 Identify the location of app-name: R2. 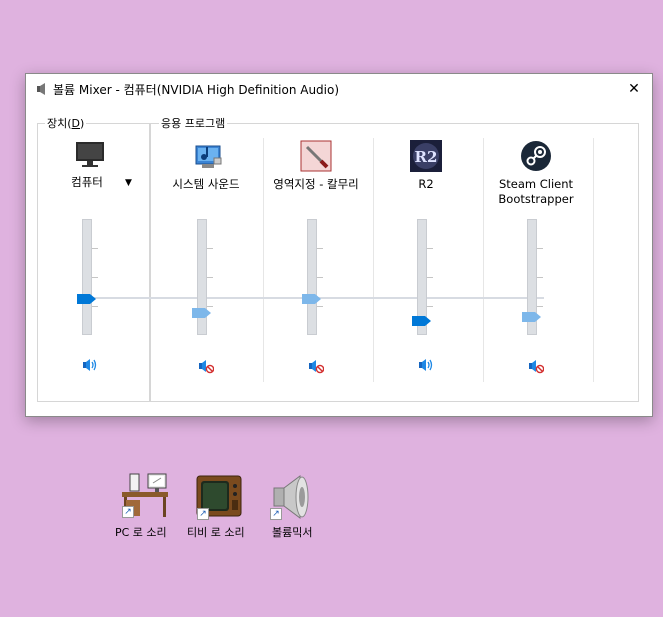
(426, 184).